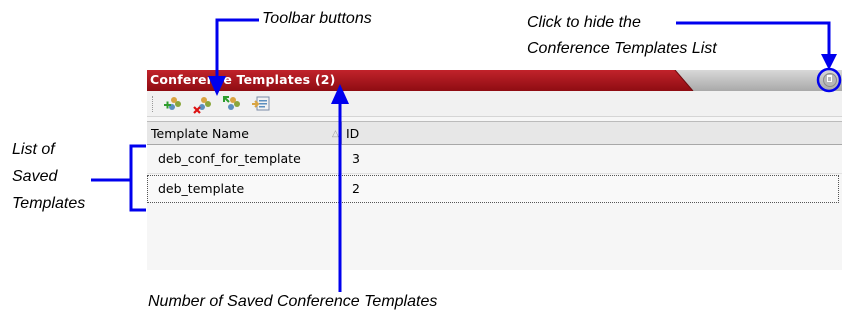 The width and height of the screenshot is (844, 315). What do you see at coordinates (153, 104) in the screenshot?
I see `toolbar-grip` at bounding box center [153, 104].